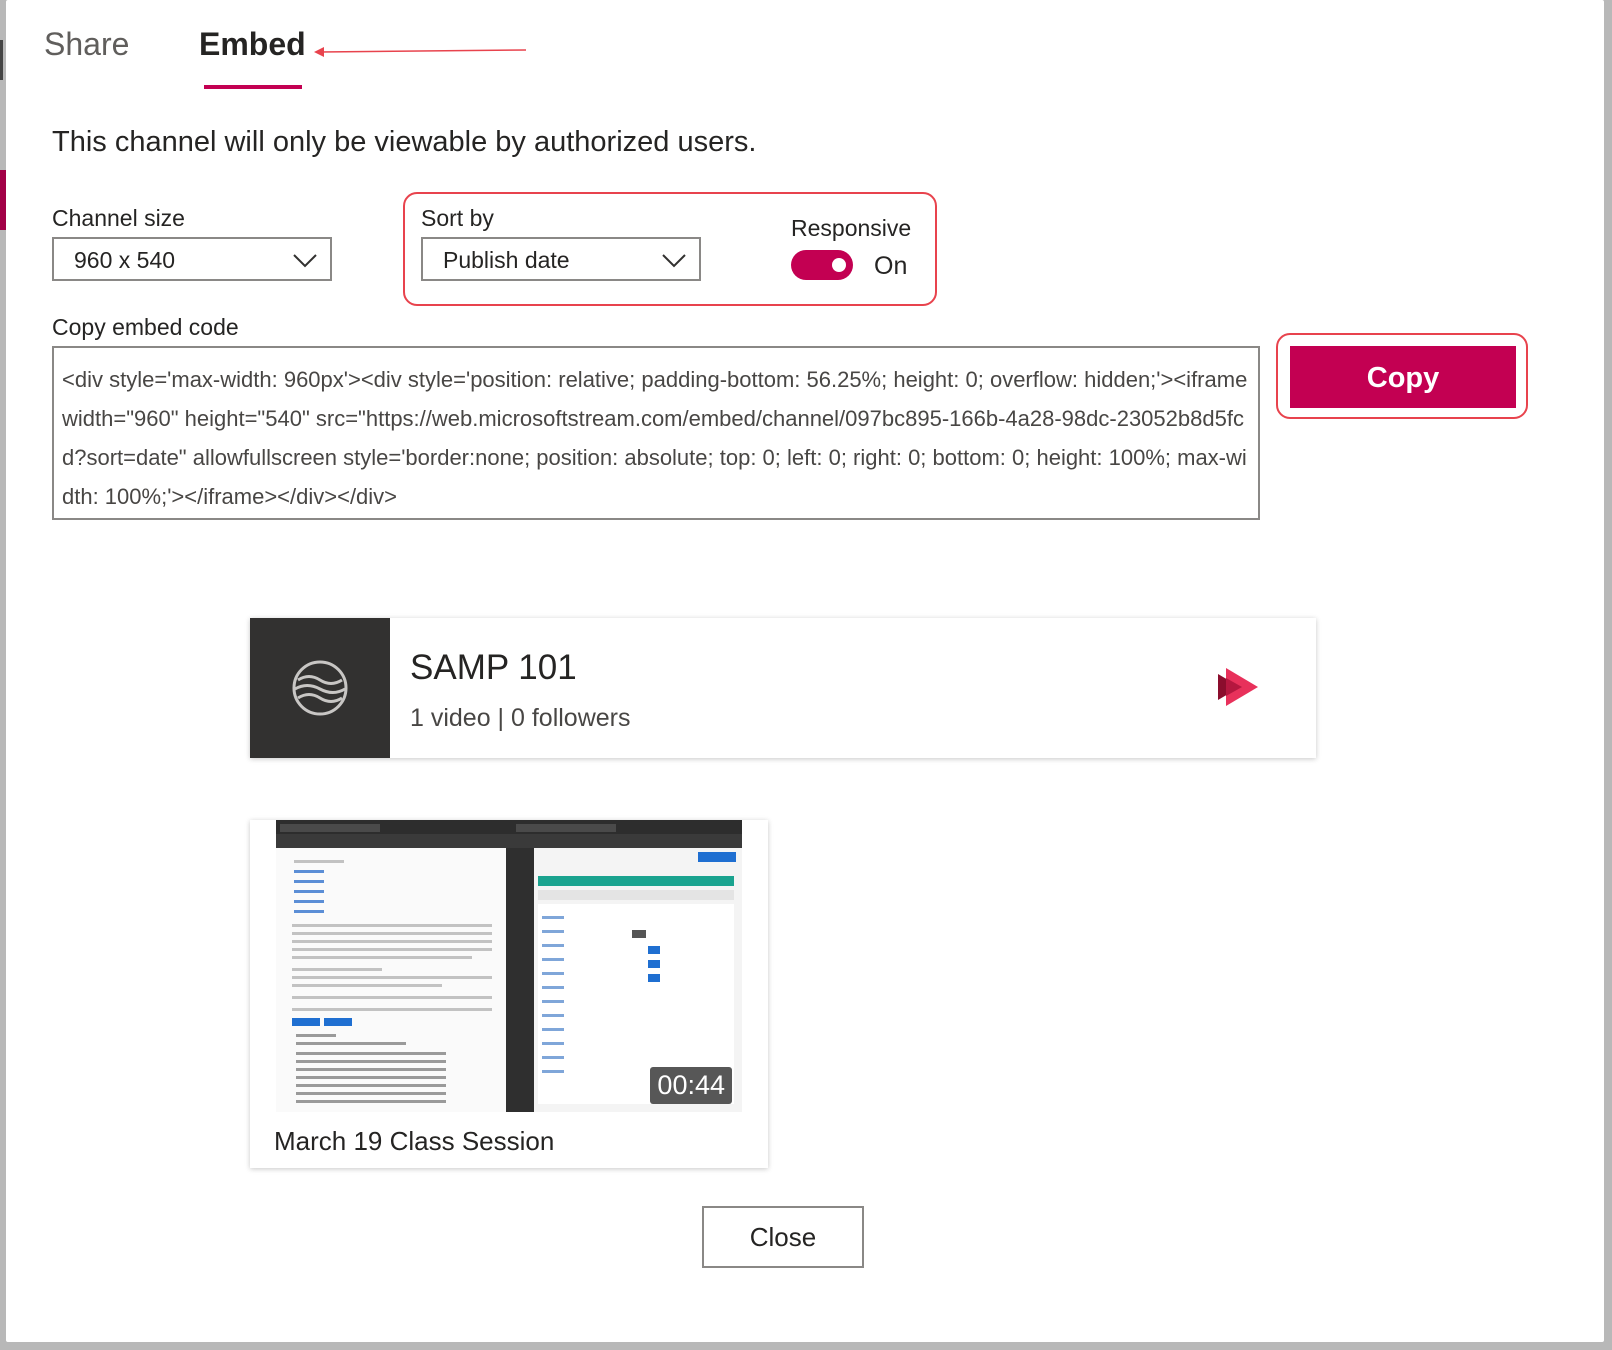 The height and width of the screenshot is (1350, 1612). I want to click on background-edge-mark, so click(1, 60).